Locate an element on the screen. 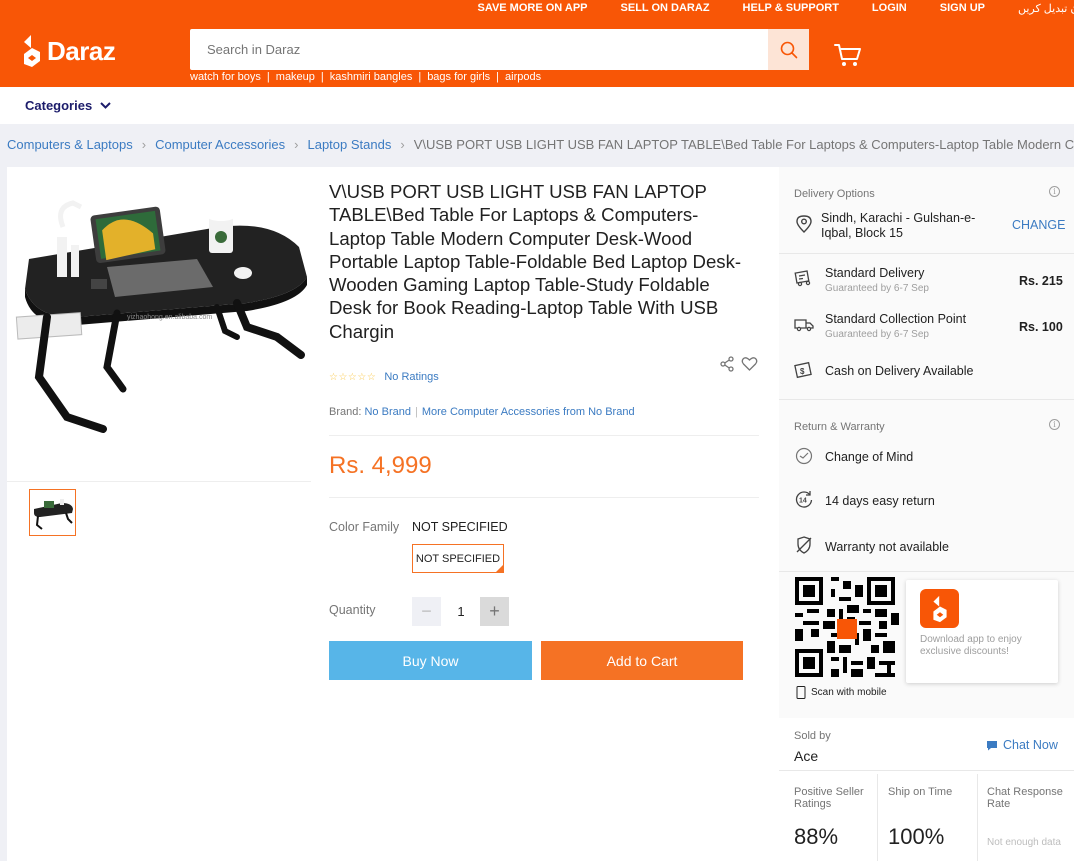 Image resolution: width=1074 pixels, height=861 pixels. collection-point-icon is located at coordinates (804, 325).